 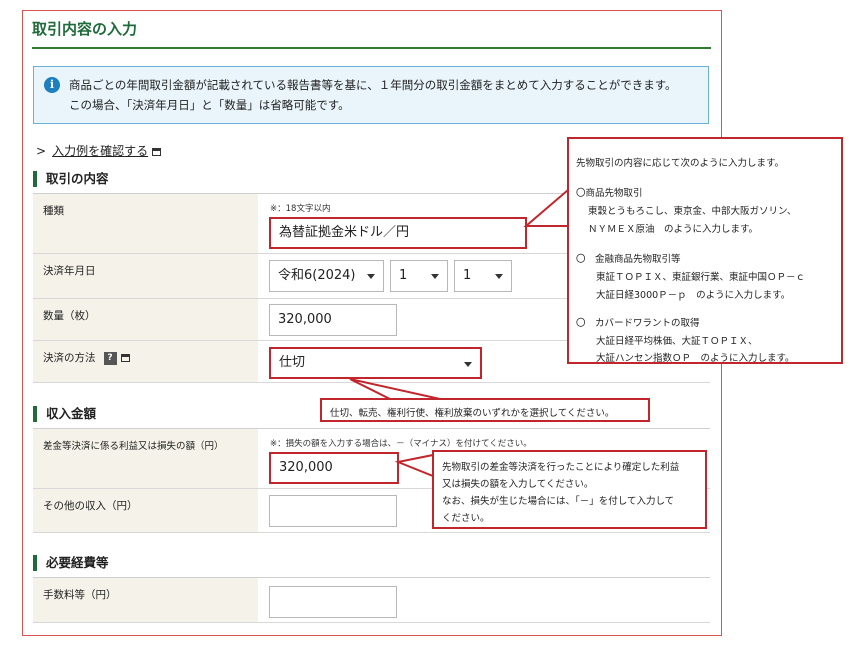 I want to click on page-title: 取引内容の入力, so click(x=85, y=29).